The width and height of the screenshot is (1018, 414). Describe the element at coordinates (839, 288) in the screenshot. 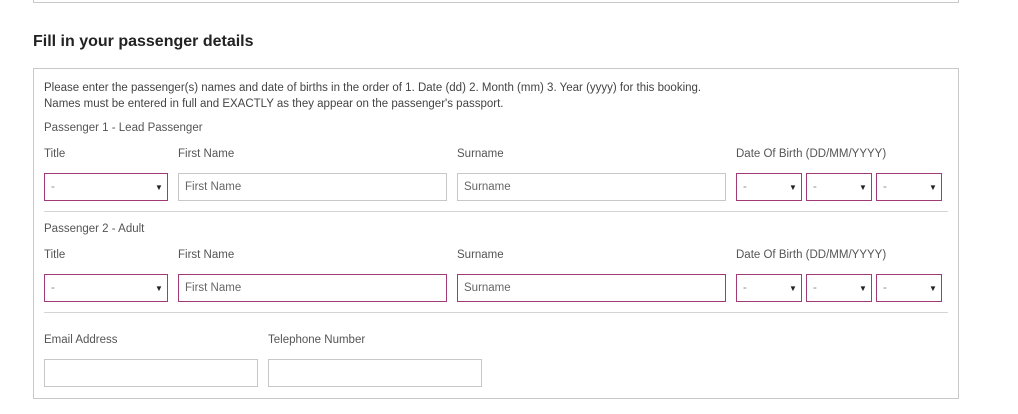

I see `passenger-2-dob-month-select: - ▼` at that location.